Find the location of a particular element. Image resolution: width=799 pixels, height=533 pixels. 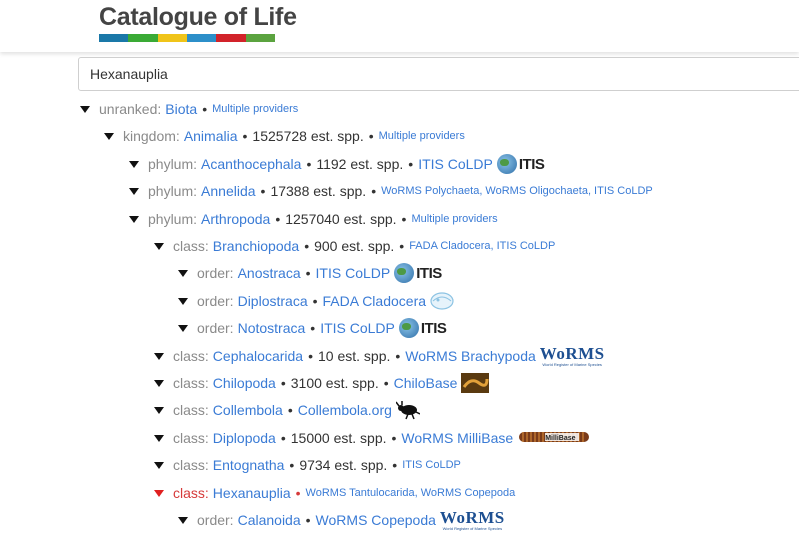

taxon-link: Collembola is located at coordinates (248, 410).